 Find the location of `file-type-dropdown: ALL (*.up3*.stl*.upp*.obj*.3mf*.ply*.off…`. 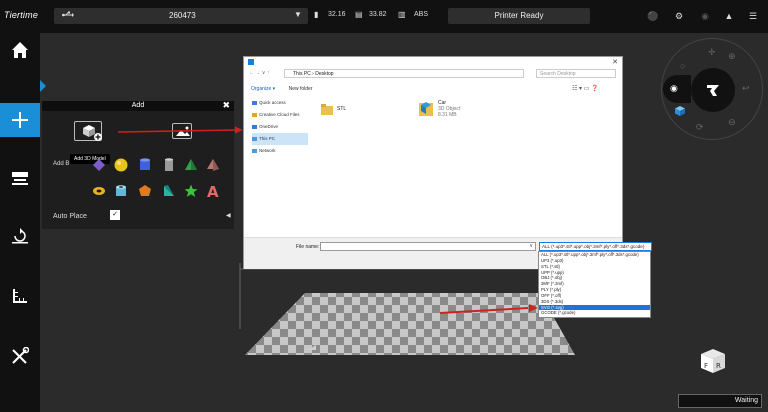

file-type-dropdown: ALL (*.up3*.stl*.upp*.obj*.3mf*.ply*.off… is located at coordinates (594, 284).